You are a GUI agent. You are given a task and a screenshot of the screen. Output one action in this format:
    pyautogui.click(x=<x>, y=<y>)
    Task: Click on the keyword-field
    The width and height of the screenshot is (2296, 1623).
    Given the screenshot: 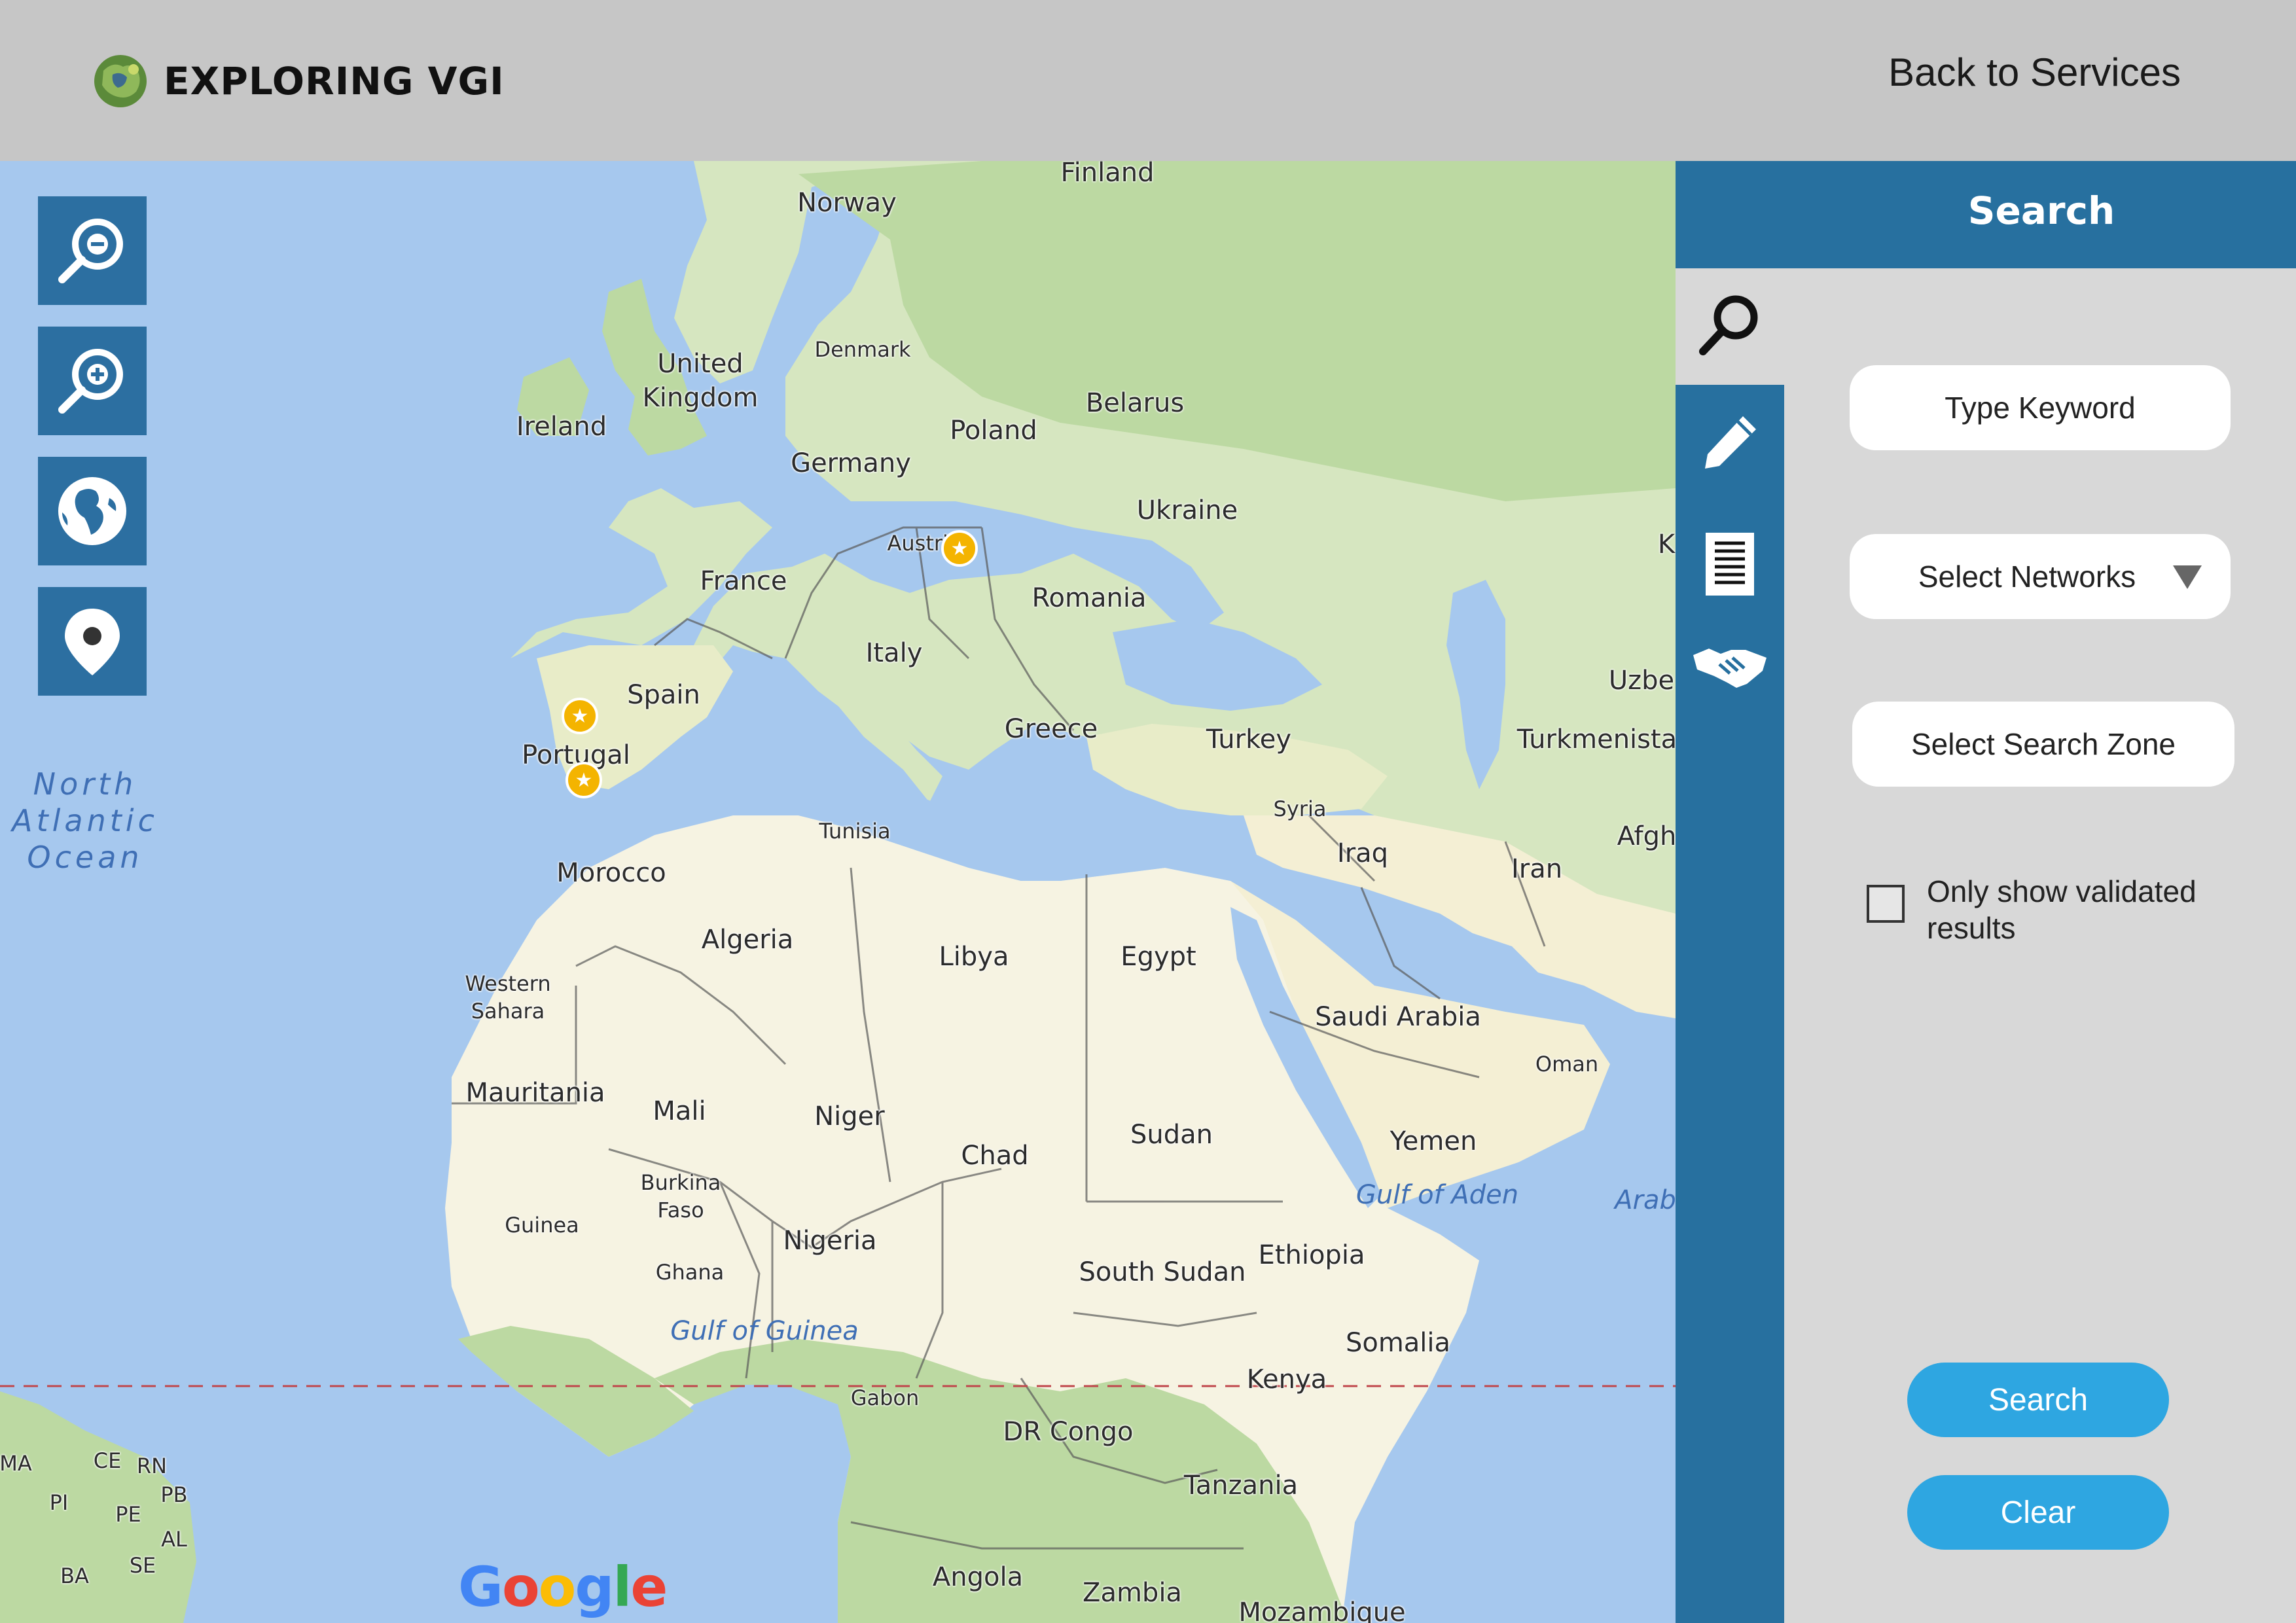 What is the action you would take?
    pyautogui.click(x=2040, y=407)
    